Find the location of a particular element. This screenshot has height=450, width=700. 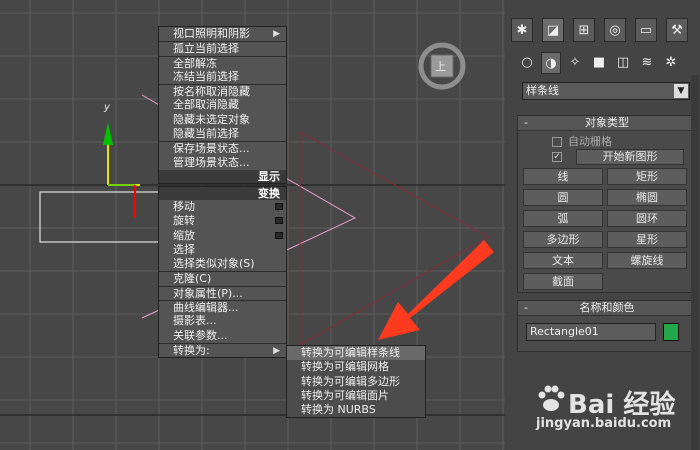

tab-modify-icon: ◪ is located at coordinates (553, 30).